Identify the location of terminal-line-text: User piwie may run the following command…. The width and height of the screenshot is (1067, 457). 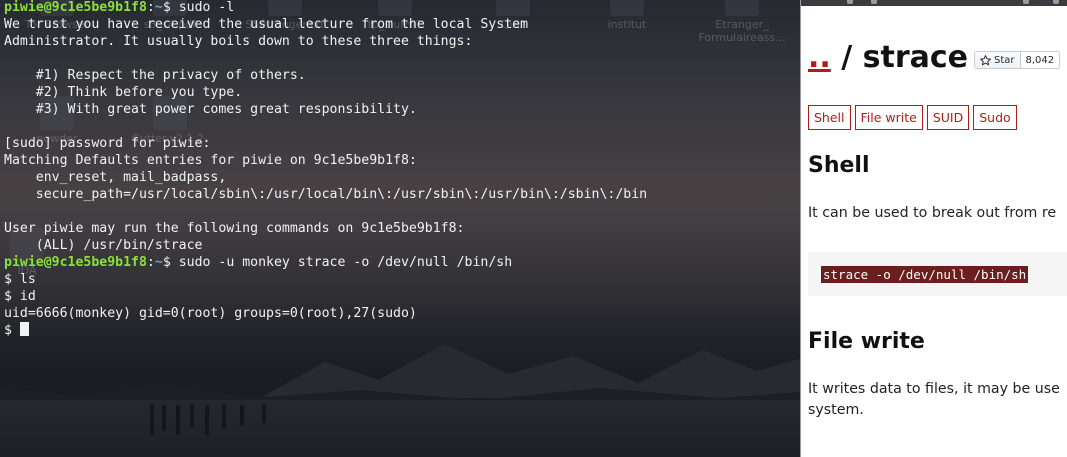
(234, 228).